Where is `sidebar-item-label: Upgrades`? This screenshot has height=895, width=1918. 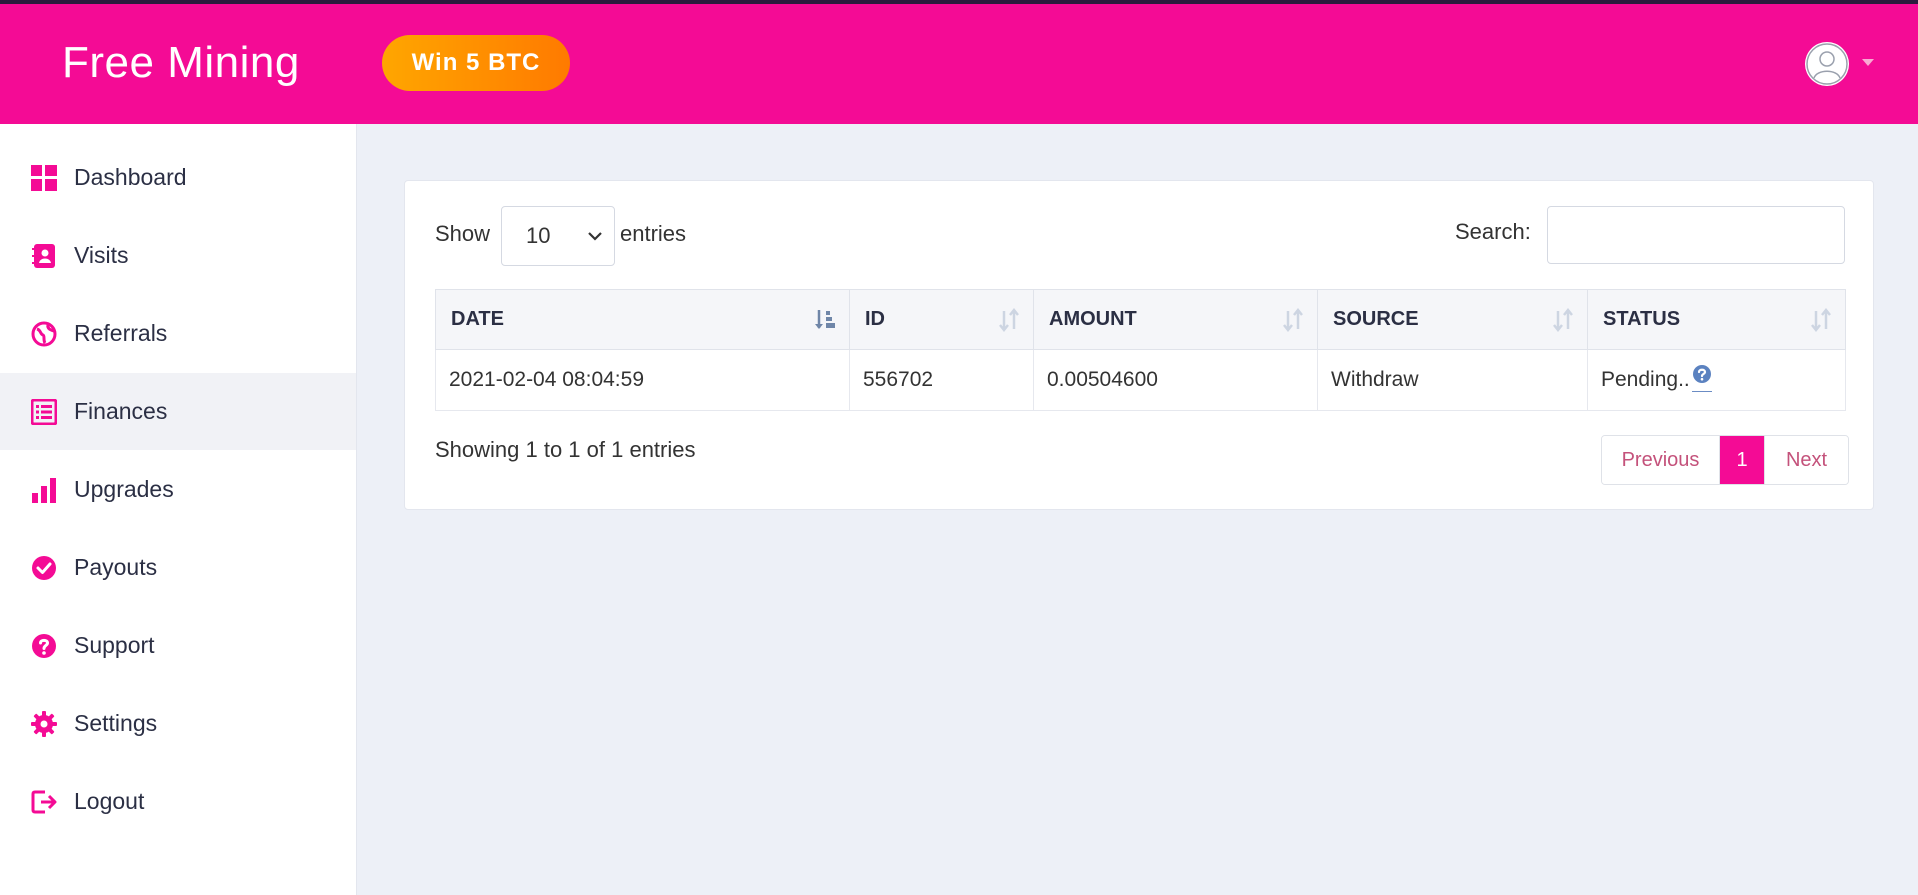
sidebar-item-label: Upgrades is located at coordinates (124, 489).